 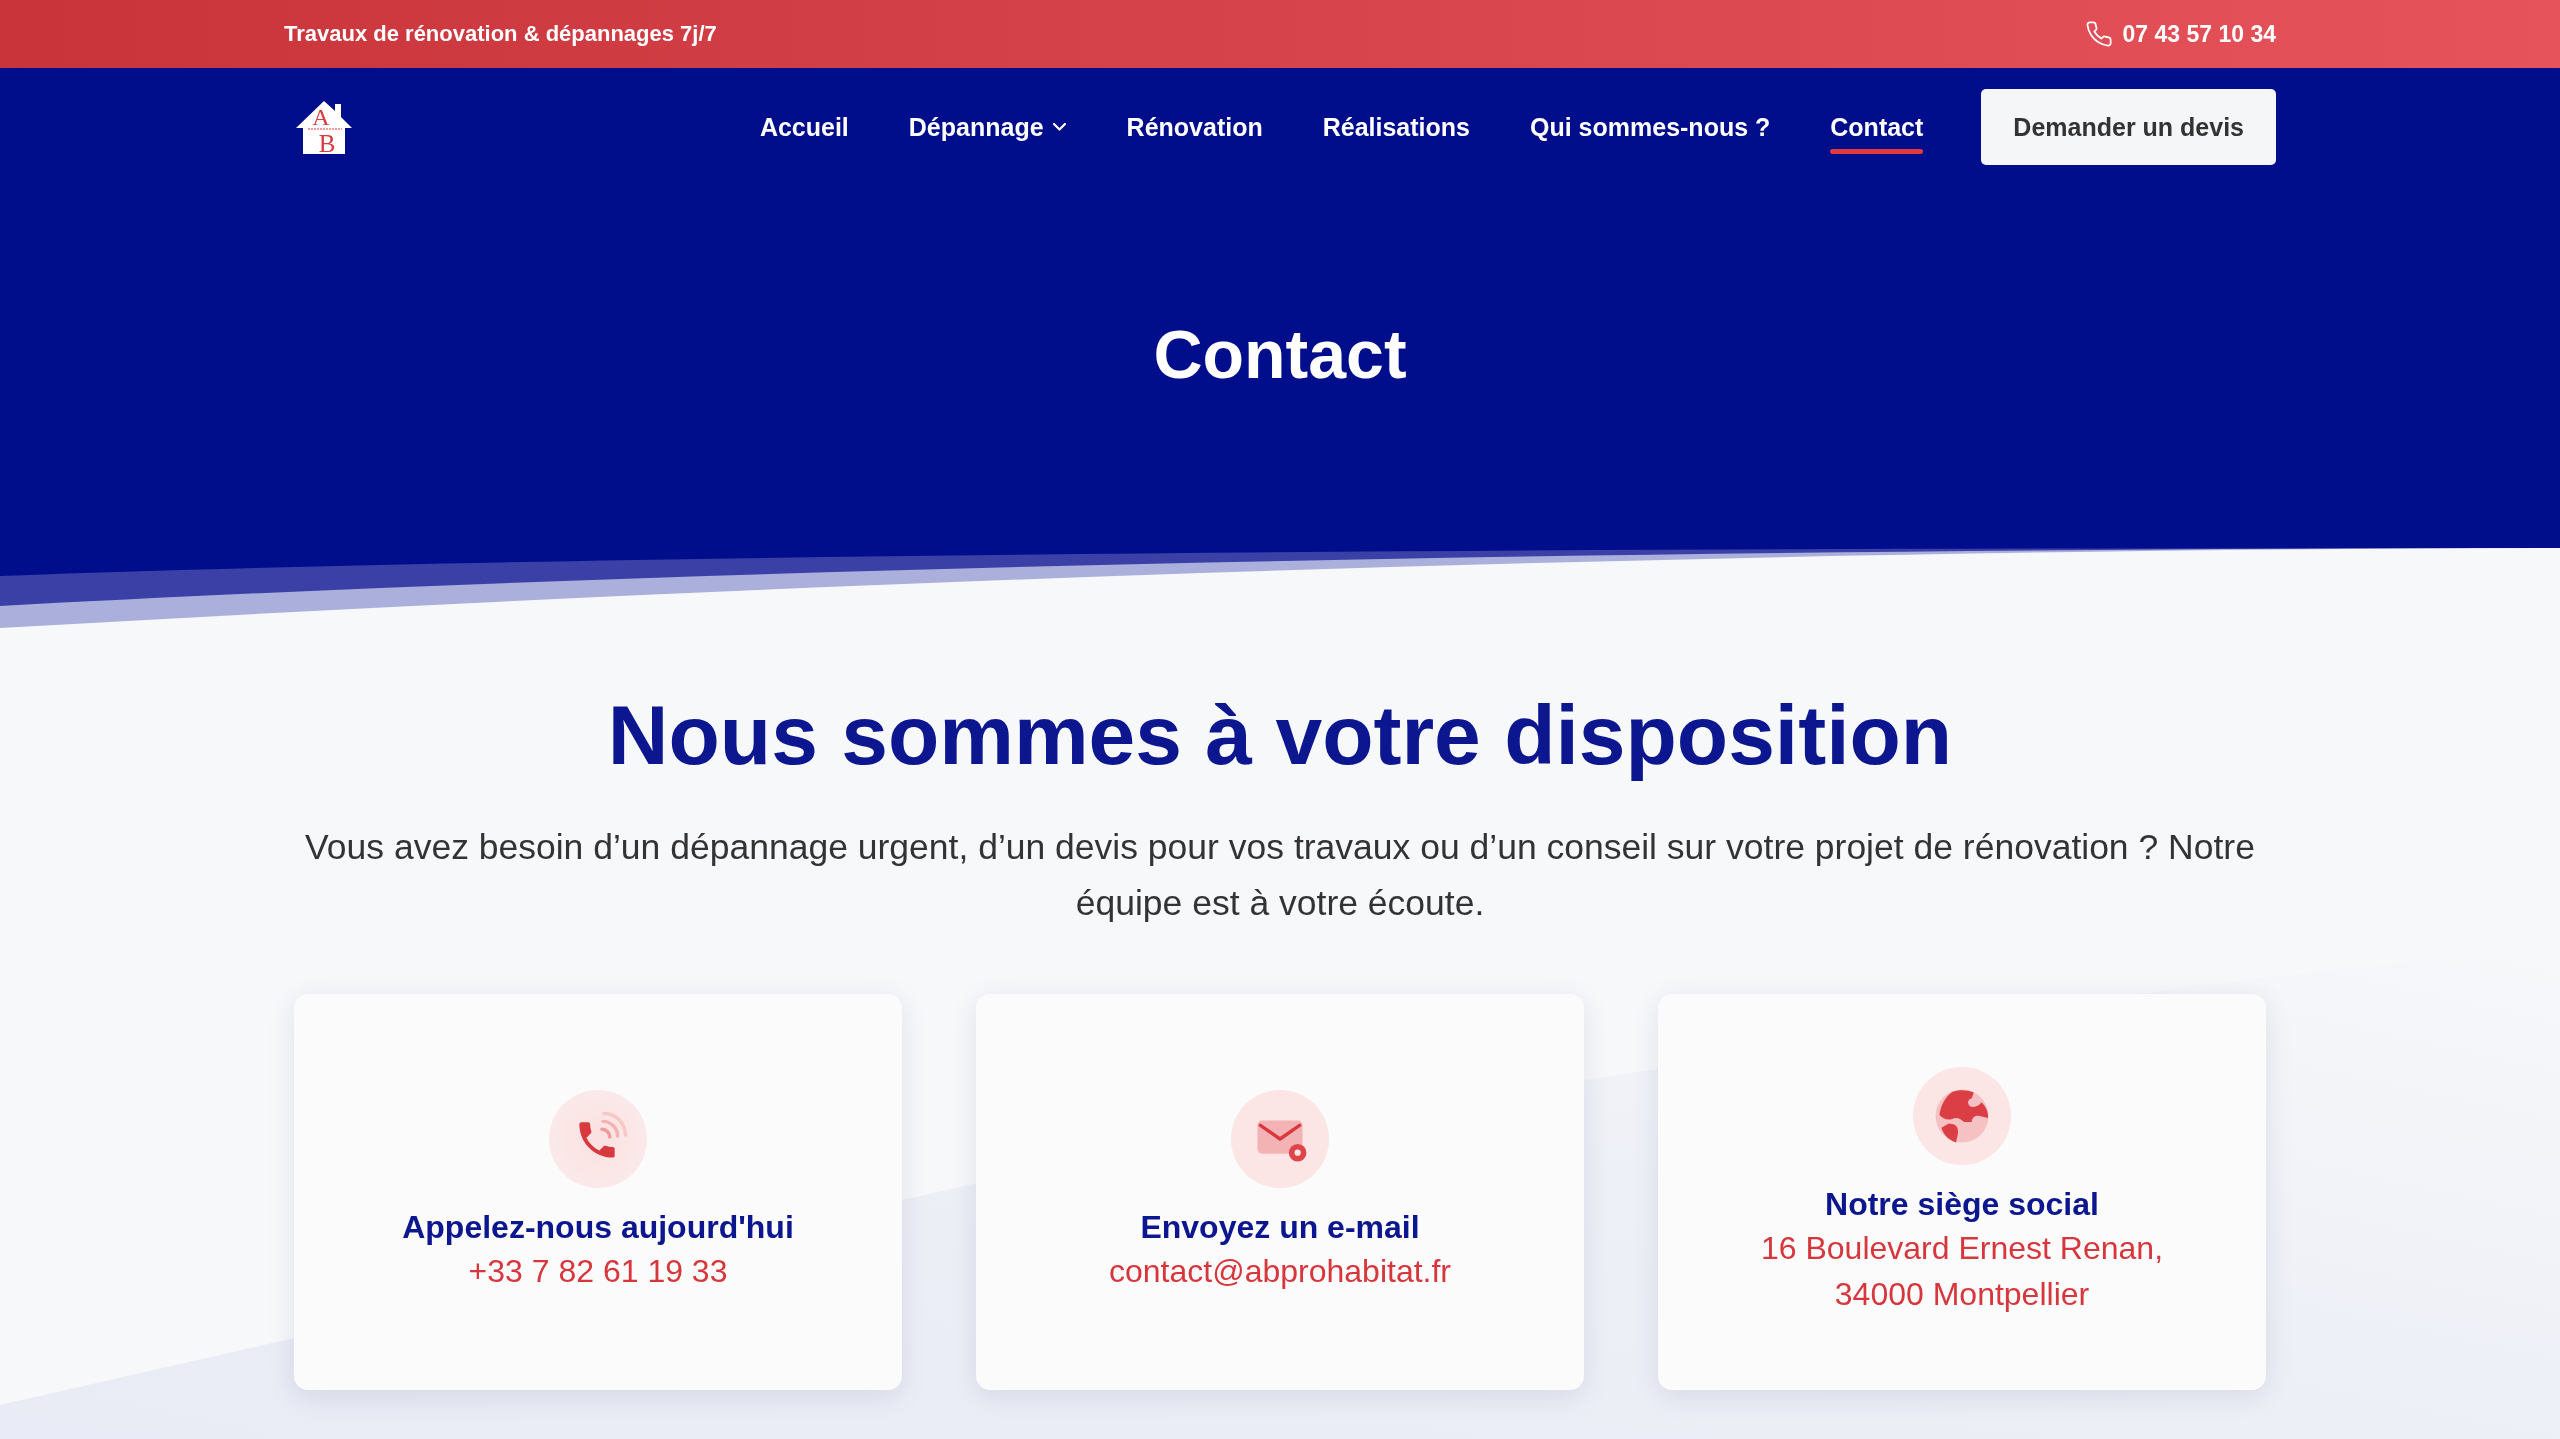 I want to click on nav-link: Dépannage, so click(x=987, y=127).